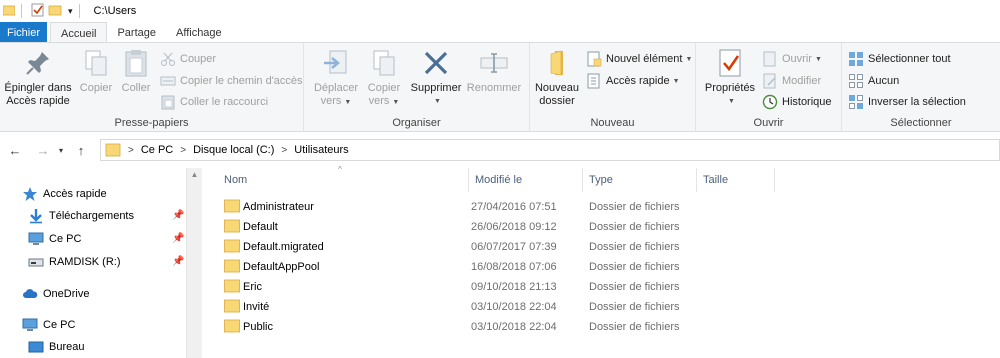  Describe the element at coordinates (633, 81) in the screenshot. I see `easy-access-button: Accès rapide ▼` at that location.